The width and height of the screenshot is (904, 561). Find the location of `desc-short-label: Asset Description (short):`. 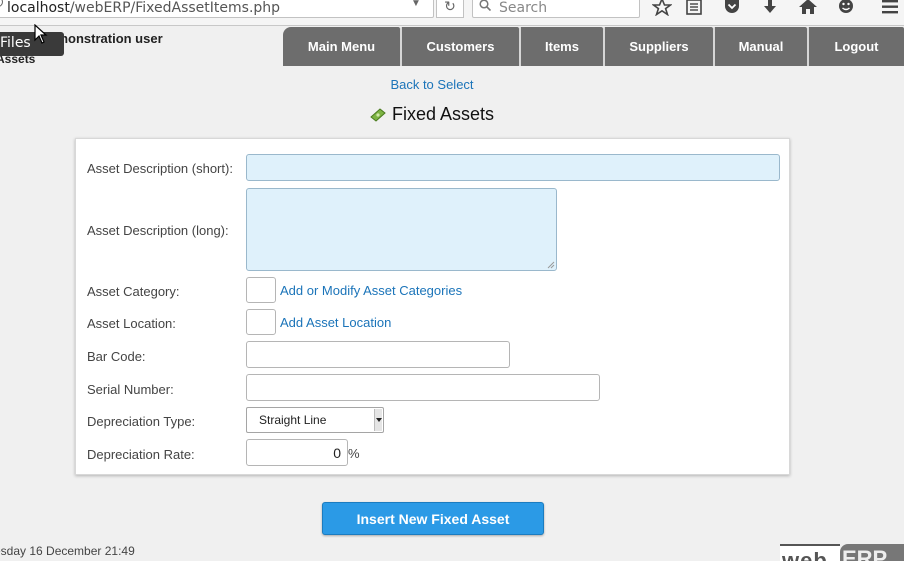

desc-short-label: Asset Description (short): is located at coordinates (160, 168).